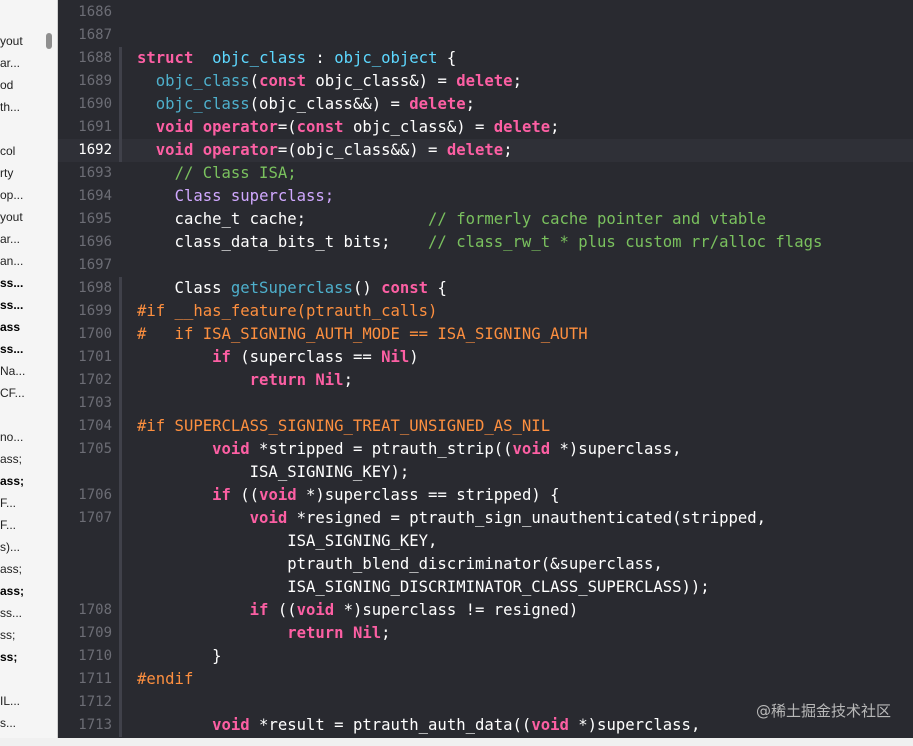 This screenshot has width=913, height=746. Describe the element at coordinates (221, 357) in the screenshot. I see `code-token: if` at that location.